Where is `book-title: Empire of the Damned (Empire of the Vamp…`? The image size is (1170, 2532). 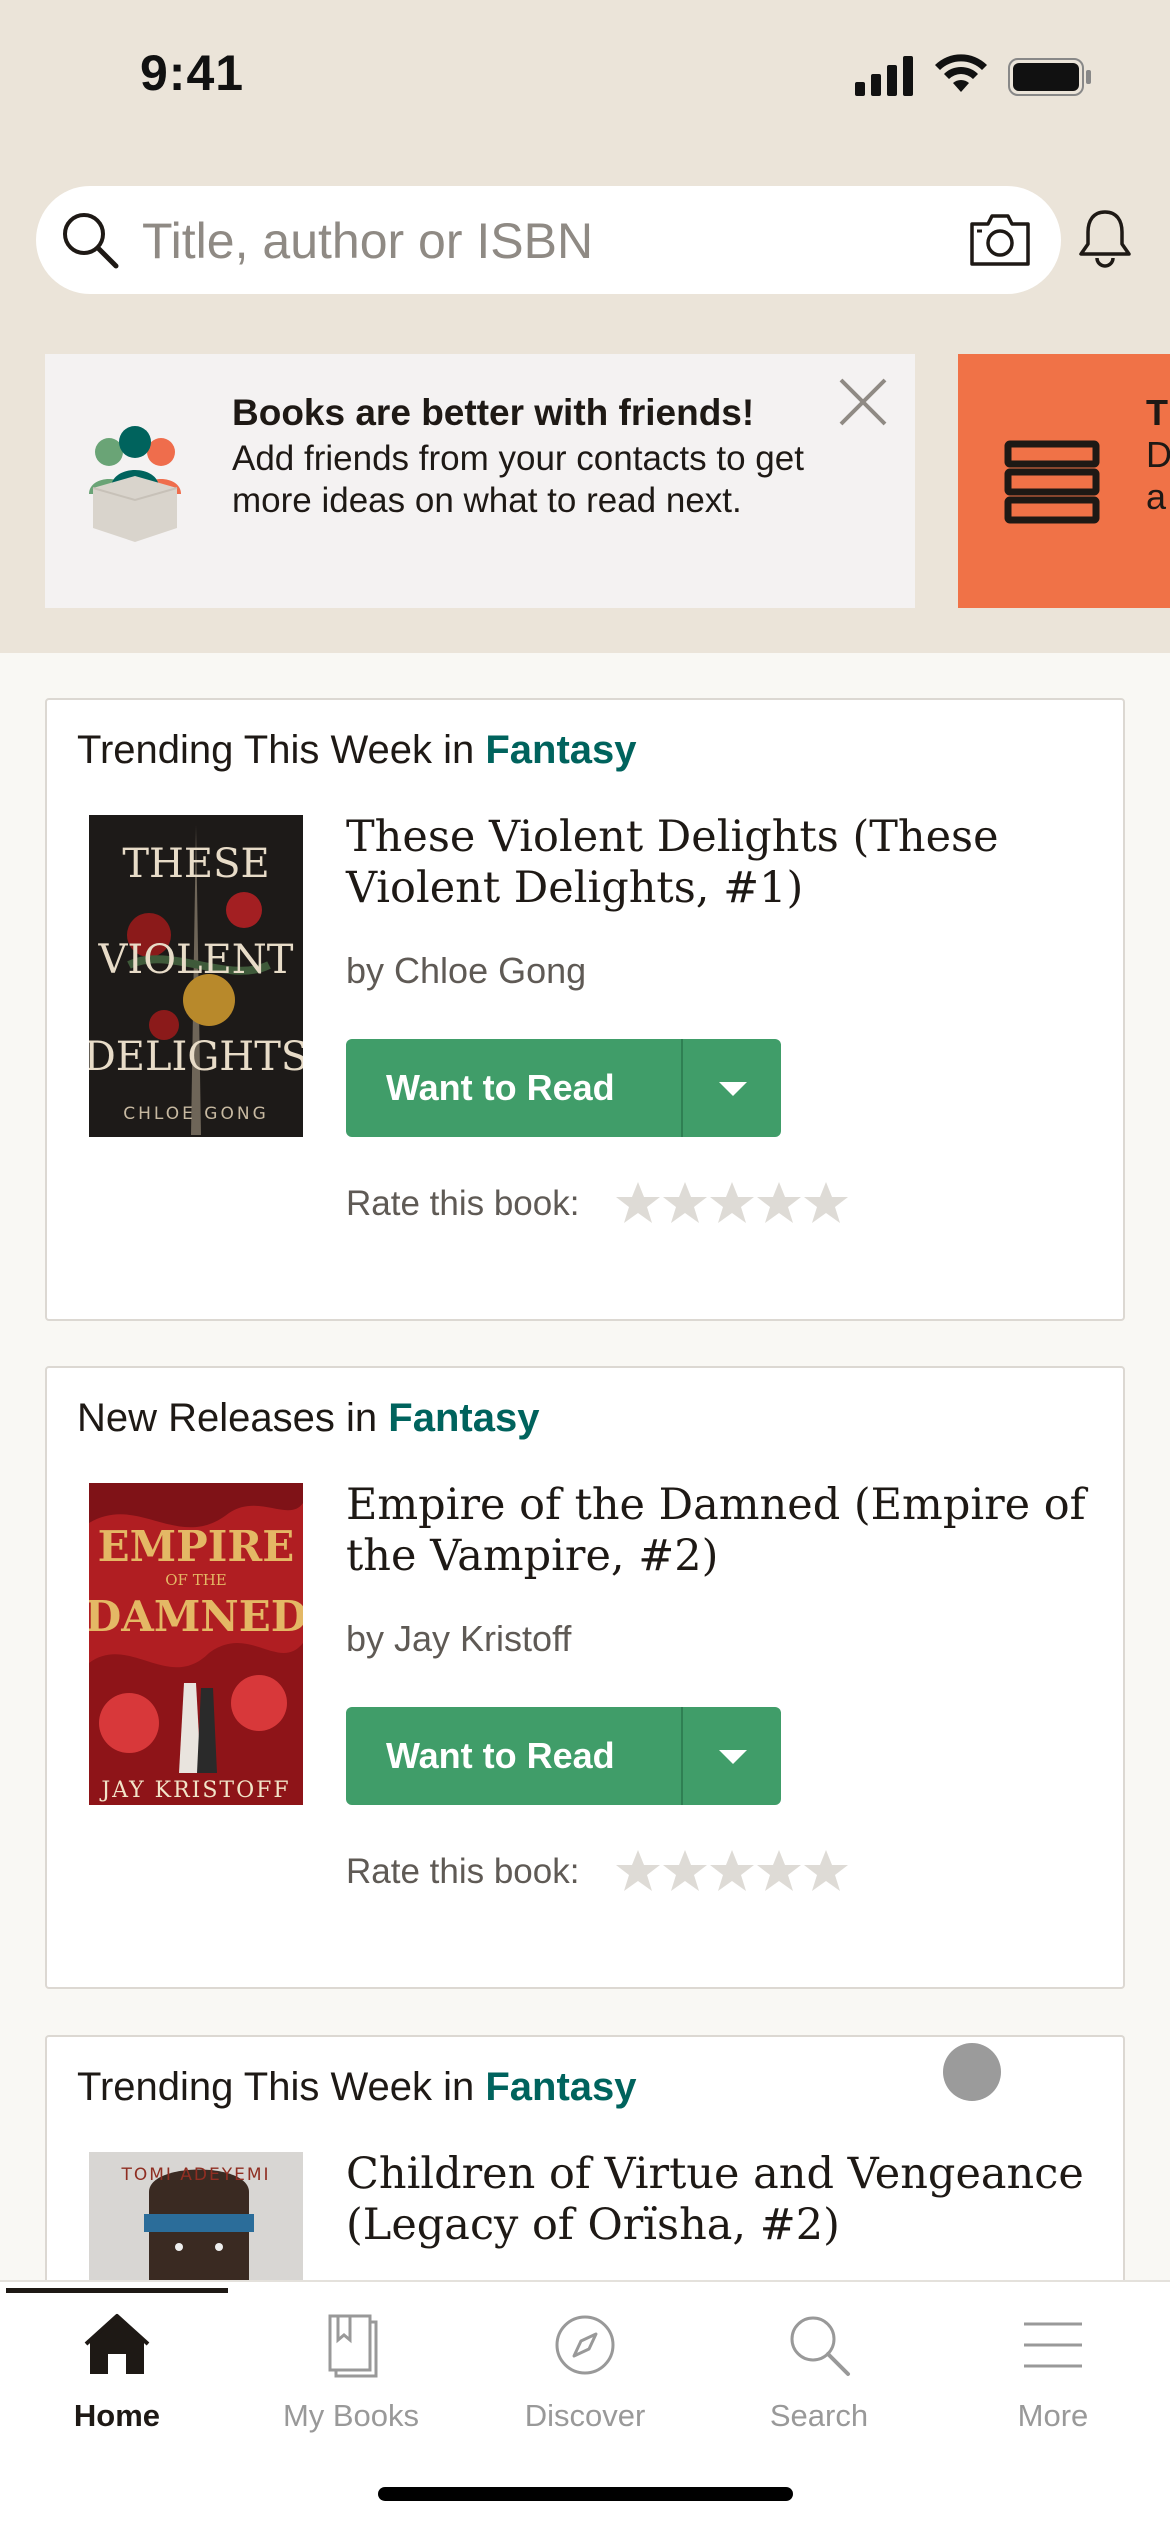
book-title: Empire of the Damned (Empire of the Vamp… is located at coordinates (726, 1531).